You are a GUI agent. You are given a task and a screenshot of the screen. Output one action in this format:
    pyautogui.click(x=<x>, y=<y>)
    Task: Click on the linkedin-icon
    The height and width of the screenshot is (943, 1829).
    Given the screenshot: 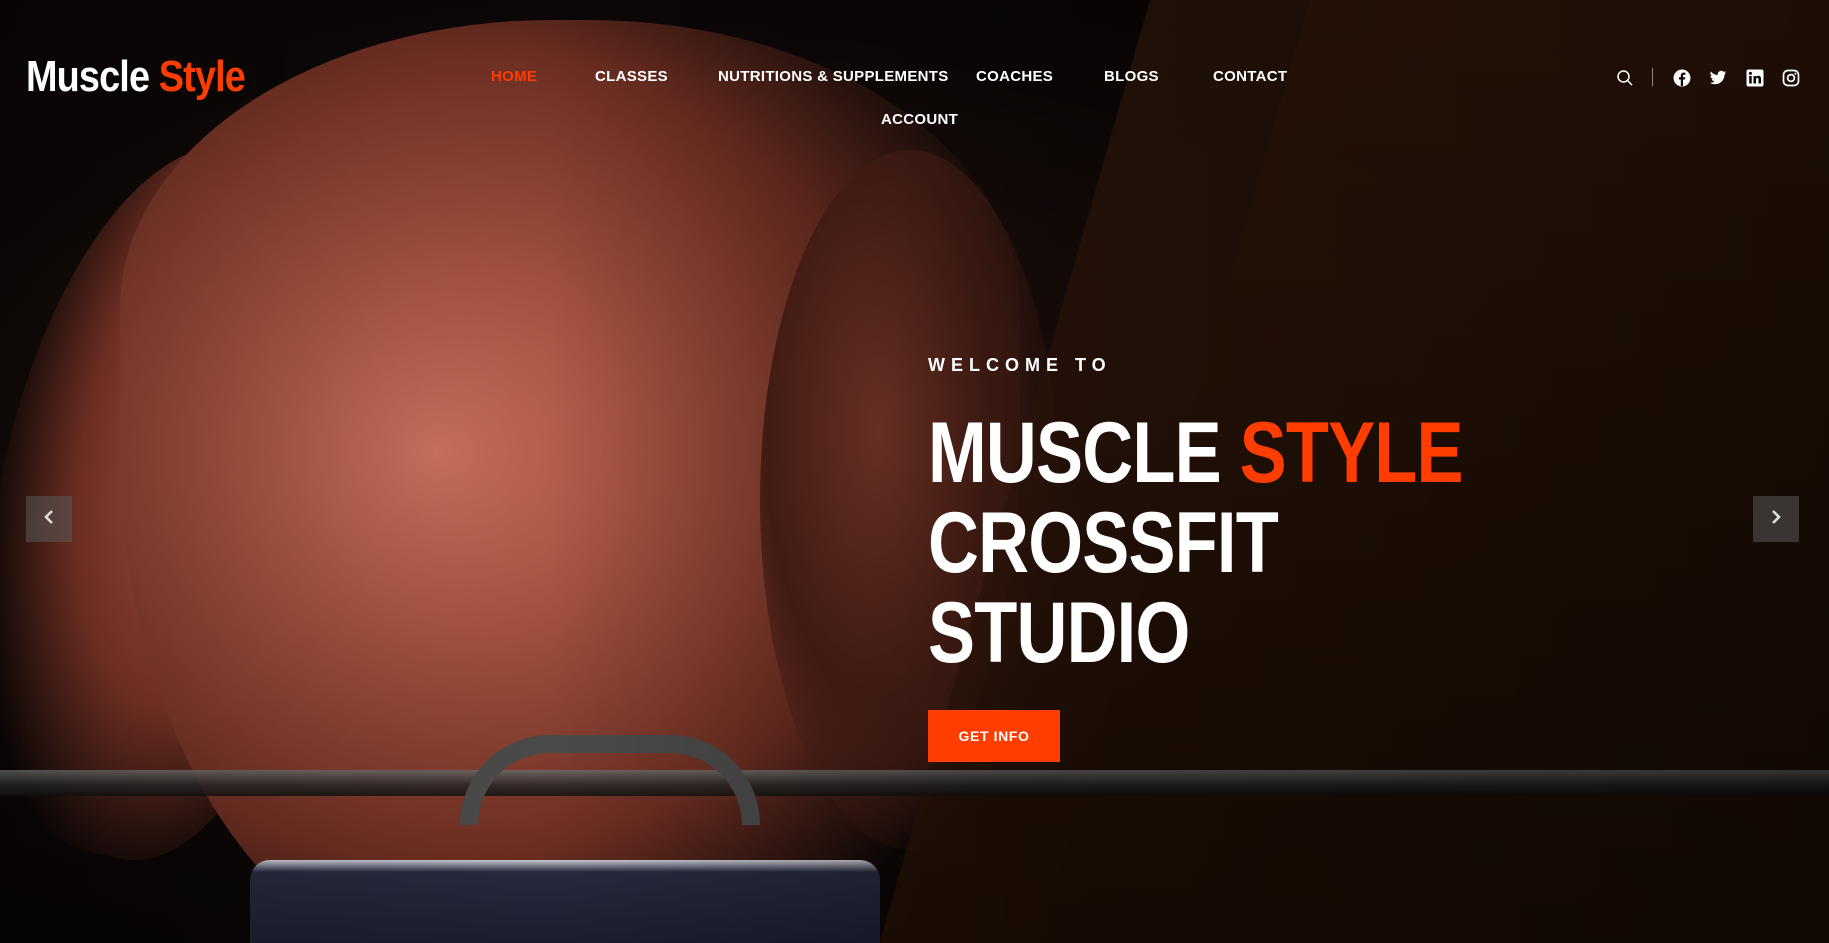 What is the action you would take?
    pyautogui.click(x=1755, y=78)
    